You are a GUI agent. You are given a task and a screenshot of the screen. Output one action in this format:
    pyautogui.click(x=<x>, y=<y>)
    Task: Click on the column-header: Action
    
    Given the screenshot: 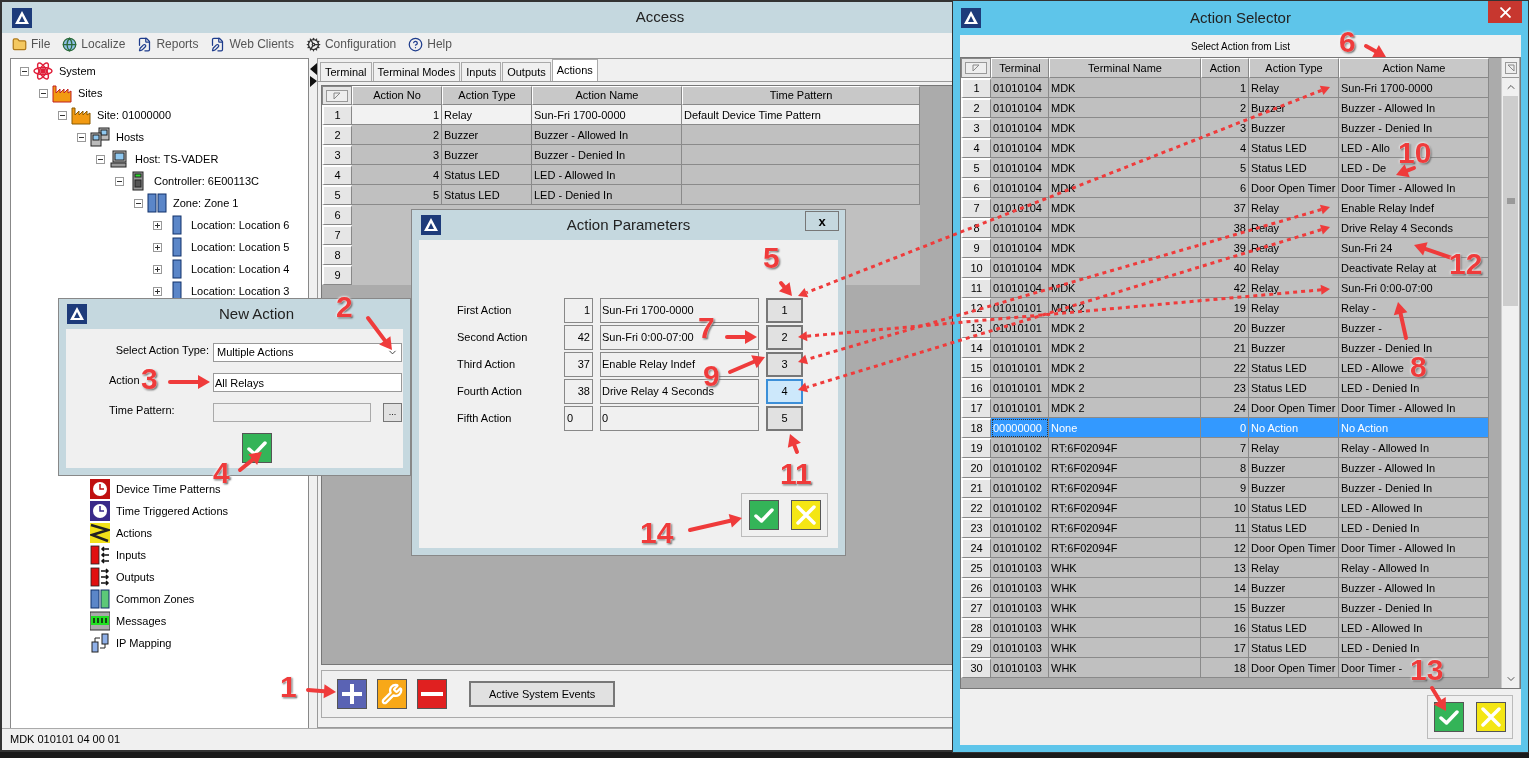 What is the action you would take?
    pyautogui.click(x=1225, y=68)
    